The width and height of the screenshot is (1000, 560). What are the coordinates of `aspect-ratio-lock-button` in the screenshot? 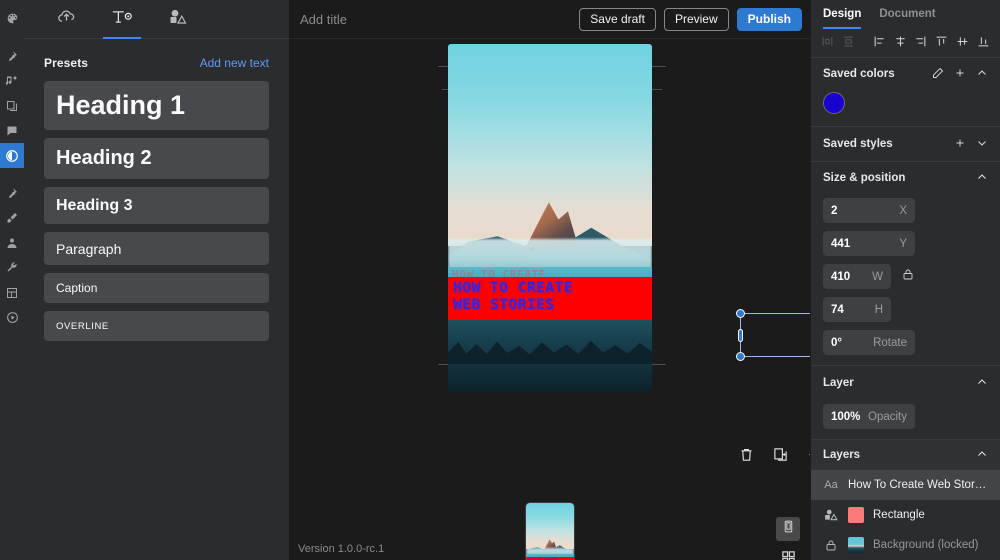 It's located at (908, 277).